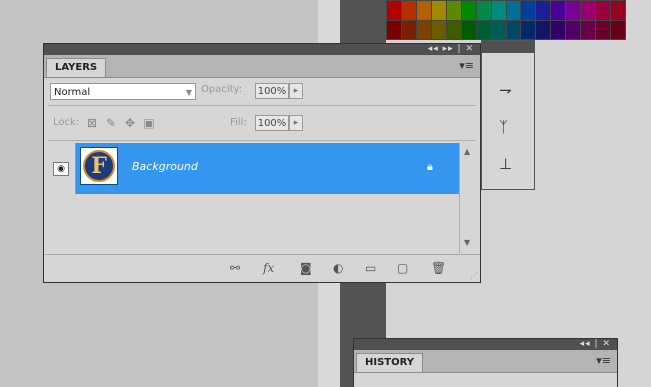 The image size is (651, 387). What do you see at coordinates (252, 168) in the screenshot?
I see `layer-row-background: ◉ F Background 🔒︎` at bounding box center [252, 168].